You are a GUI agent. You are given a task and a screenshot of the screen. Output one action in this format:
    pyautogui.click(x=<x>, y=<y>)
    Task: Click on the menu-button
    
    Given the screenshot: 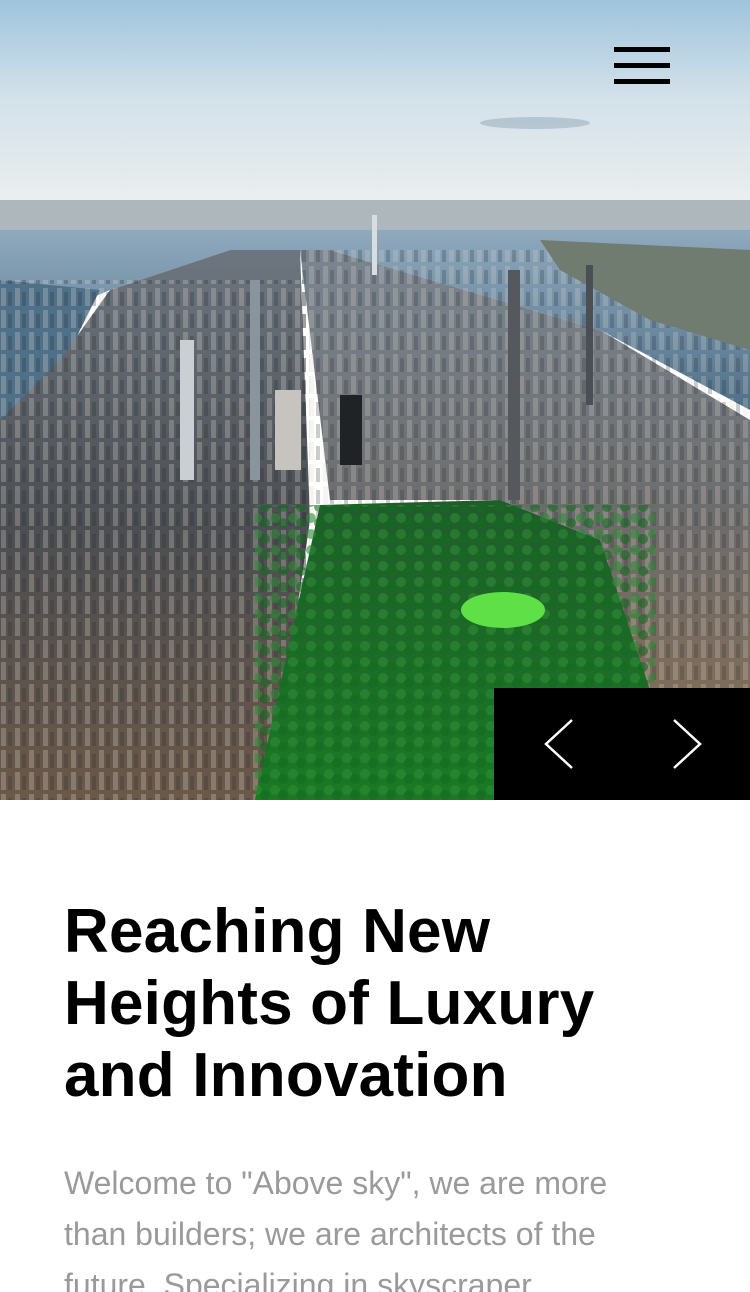 What is the action you would take?
    pyautogui.click(x=642, y=67)
    